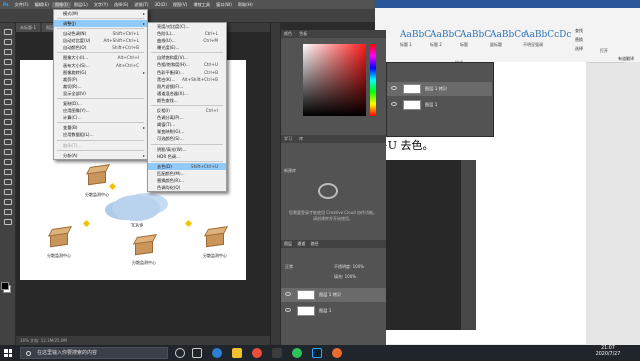 This screenshot has height=361, width=640. I want to click on photoshop-icon, so click(317, 353).